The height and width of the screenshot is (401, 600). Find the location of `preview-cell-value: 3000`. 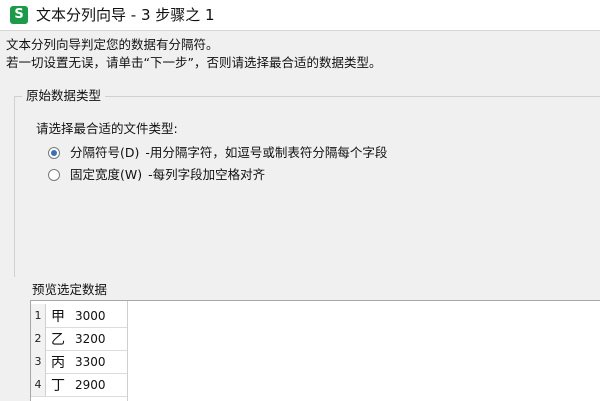

preview-cell-value: 3000 is located at coordinates (90, 315).